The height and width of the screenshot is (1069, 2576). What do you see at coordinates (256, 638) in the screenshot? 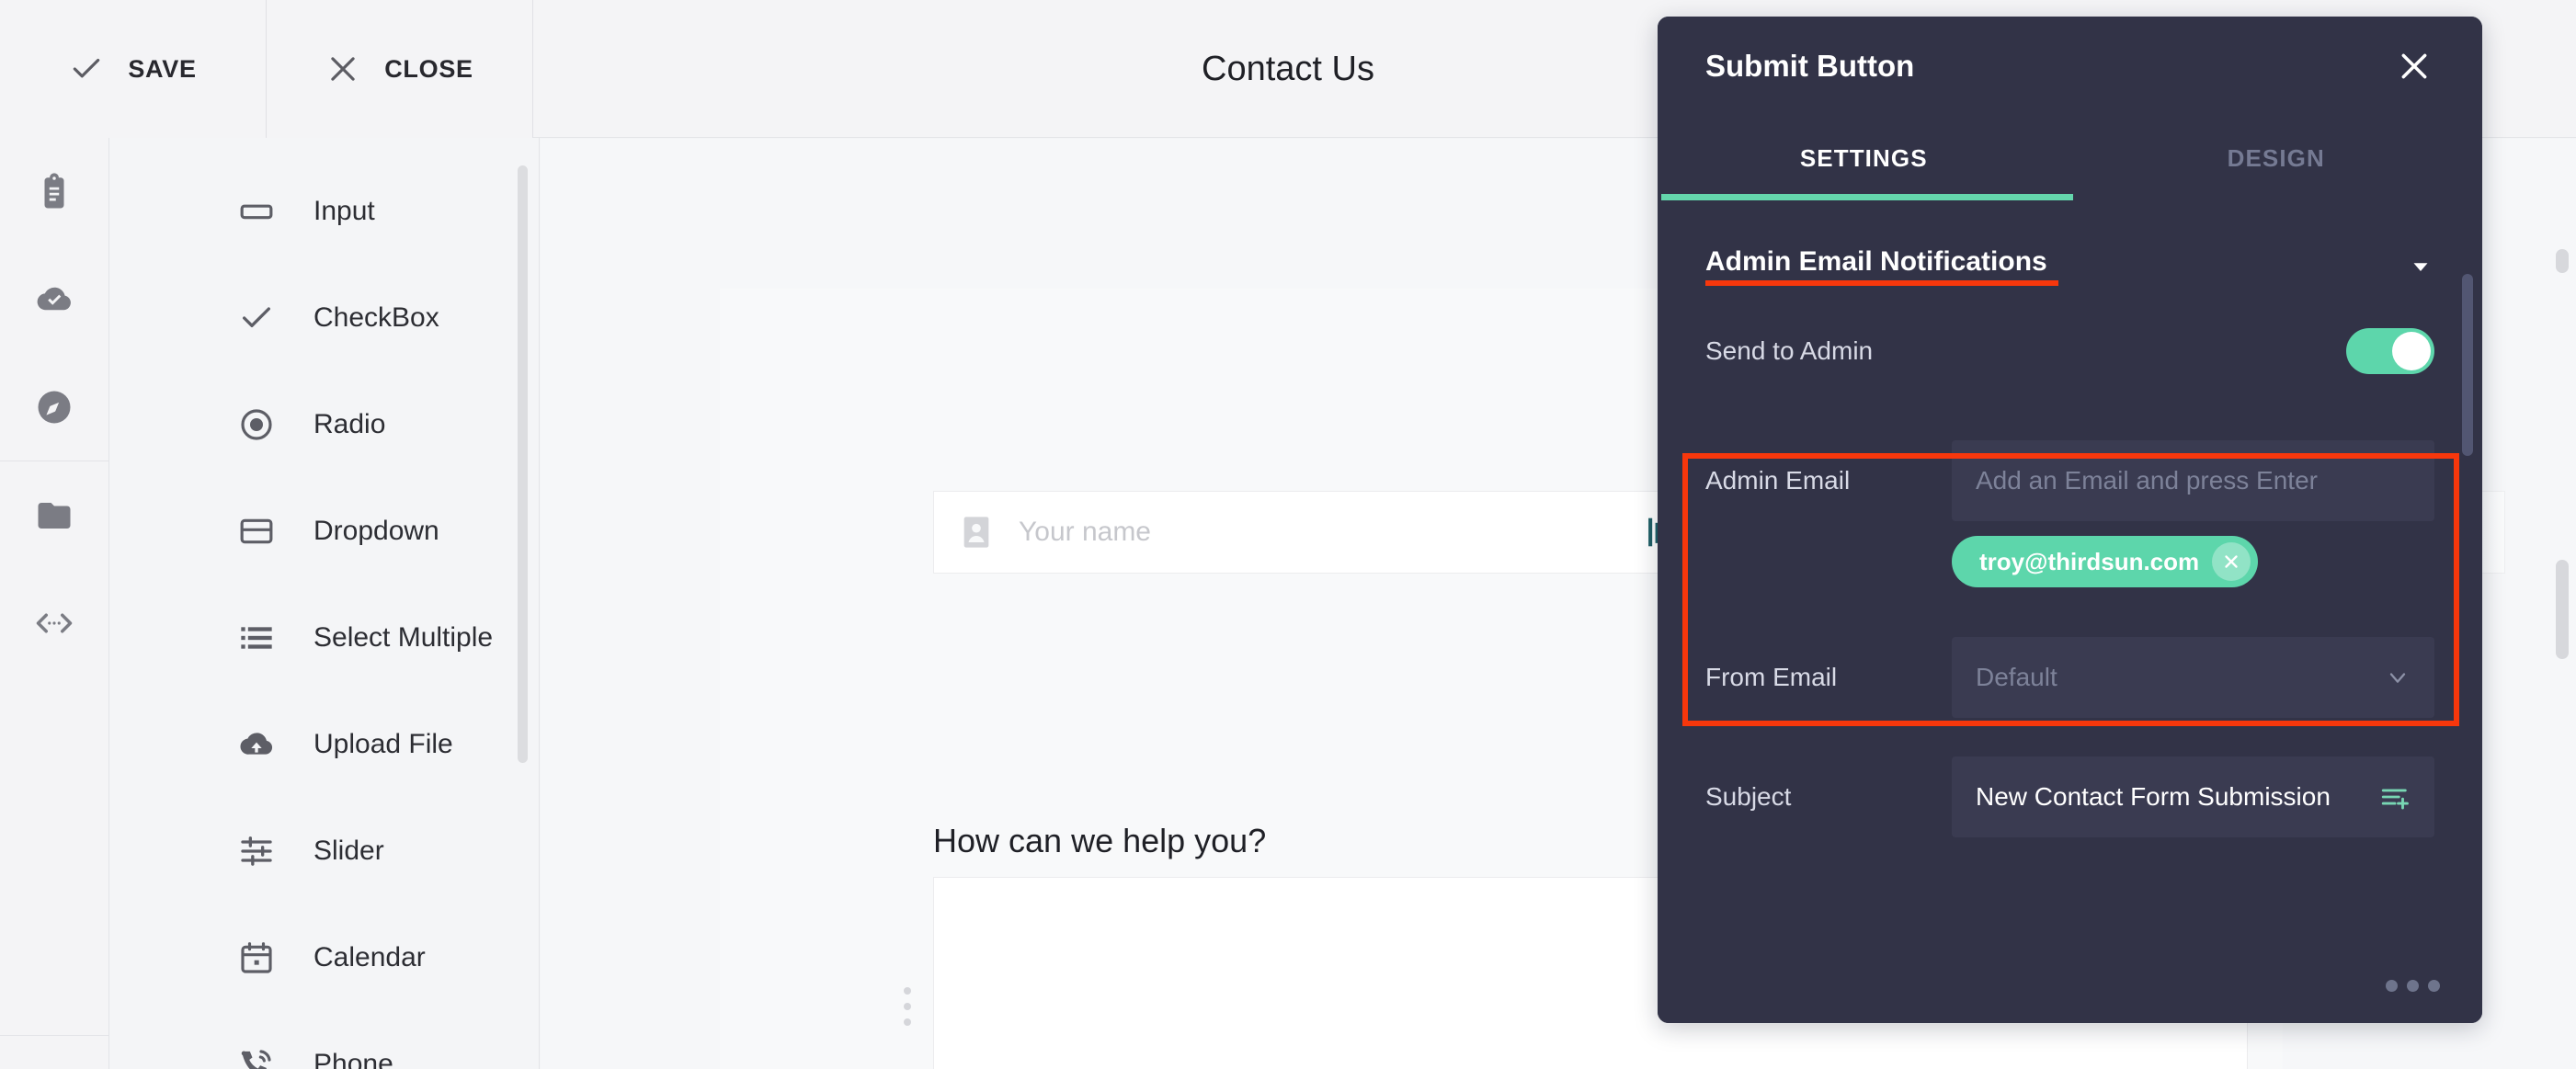
I see `list-icon` at bounding box center [256, 638].